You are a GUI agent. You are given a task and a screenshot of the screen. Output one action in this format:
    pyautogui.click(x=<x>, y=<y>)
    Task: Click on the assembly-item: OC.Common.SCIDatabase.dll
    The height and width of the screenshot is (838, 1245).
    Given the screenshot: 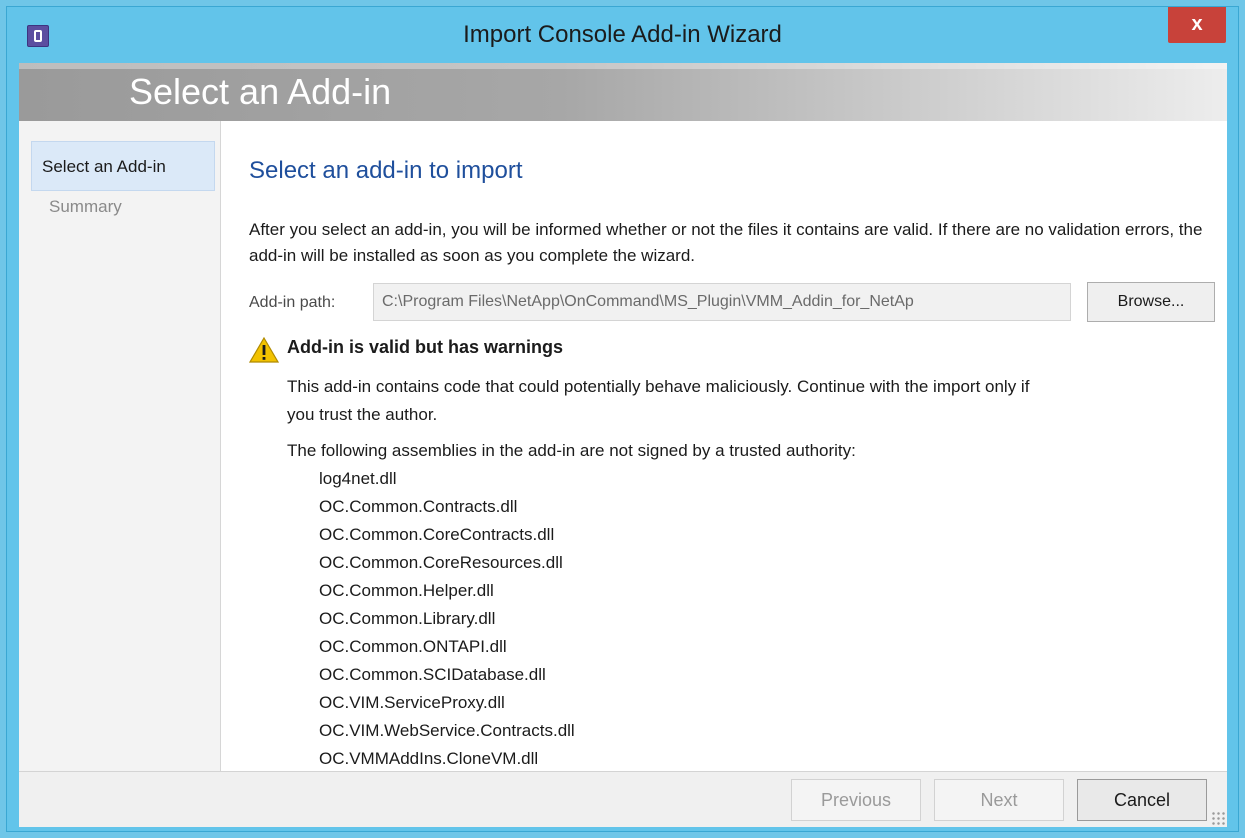 What is the action you would take?
    pyautogui.click(x=432, y=674)
    